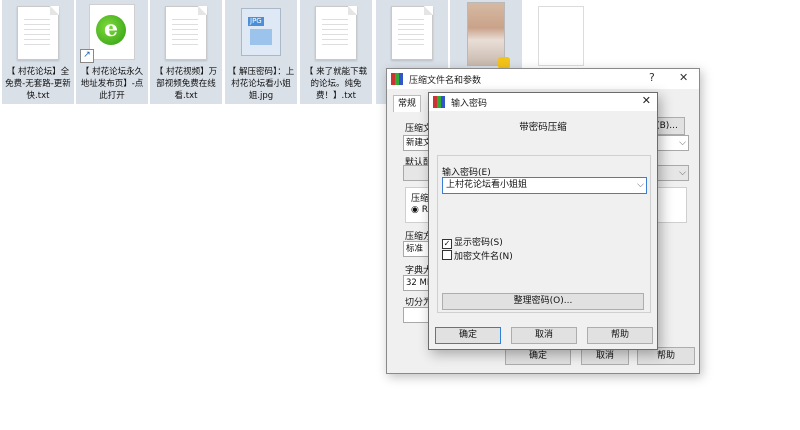 The image size is (800, 430). I want to click on file-caption: 【 来了就能下载的论坛。纯免费！】.txt, so click(336, 84).